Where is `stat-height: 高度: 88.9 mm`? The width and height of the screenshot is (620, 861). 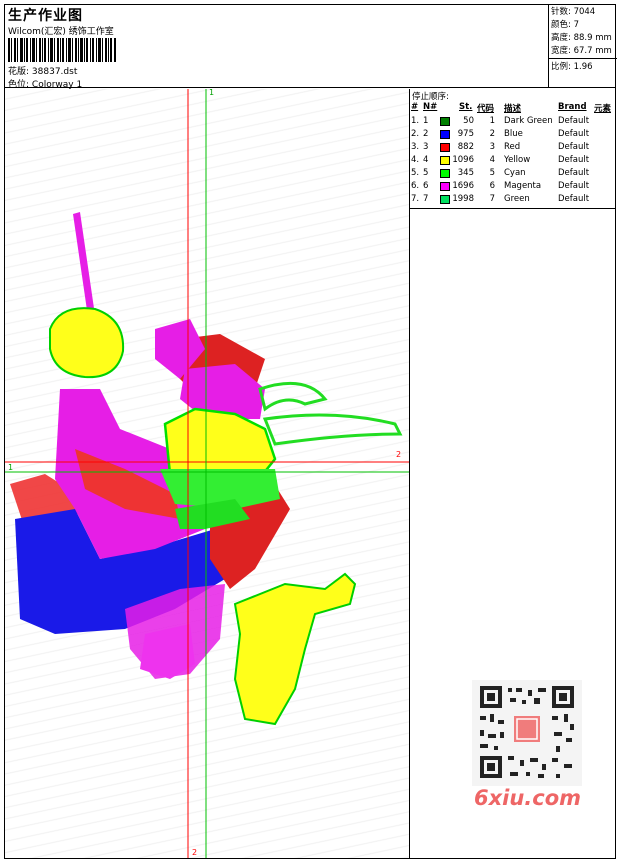 stat-height: 高度: 88.9 mm is located at coordinates (581, 37).